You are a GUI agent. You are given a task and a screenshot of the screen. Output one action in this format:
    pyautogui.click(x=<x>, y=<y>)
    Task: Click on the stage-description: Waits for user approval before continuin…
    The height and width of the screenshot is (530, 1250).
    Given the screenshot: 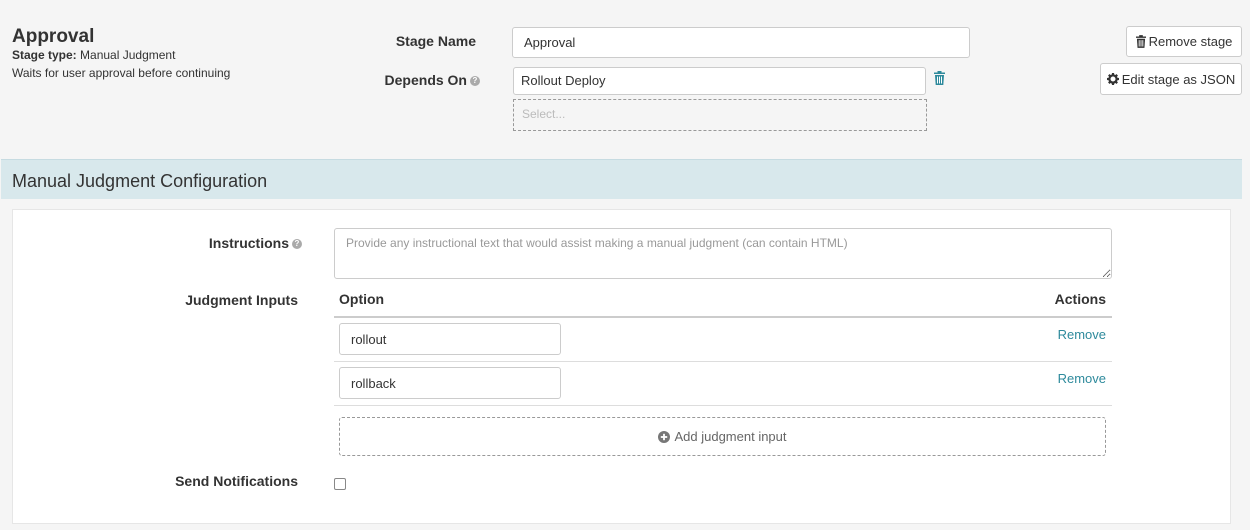 What is the action you would take?
    pyautogui.click(x=121, y=73)
    